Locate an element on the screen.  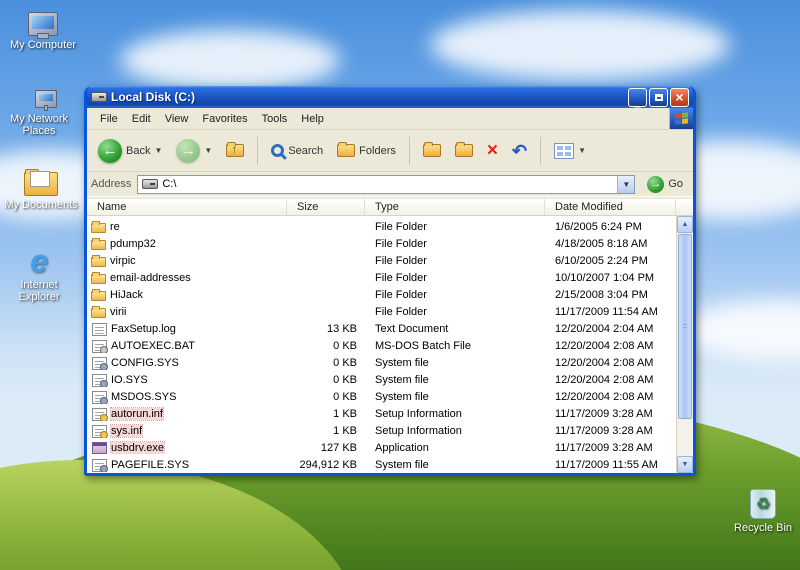
file-name: usbdrv.exe is located at coordinates (137, 447).